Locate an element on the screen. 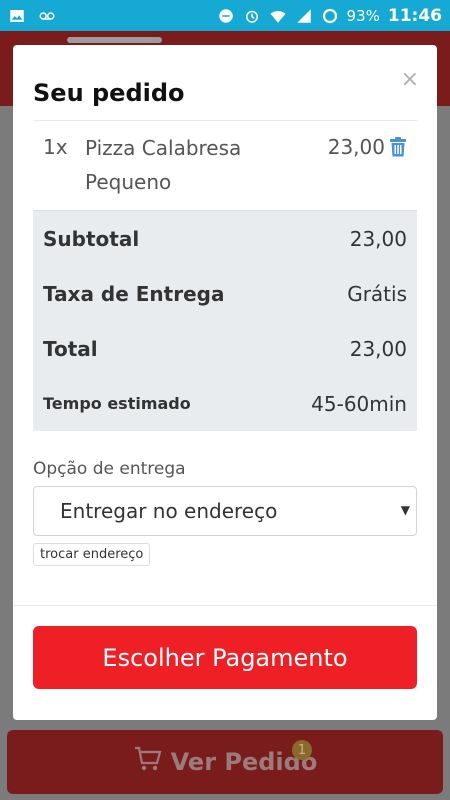  delivery-option-value: Entregar no endereço is located at coordinates (169, 511).